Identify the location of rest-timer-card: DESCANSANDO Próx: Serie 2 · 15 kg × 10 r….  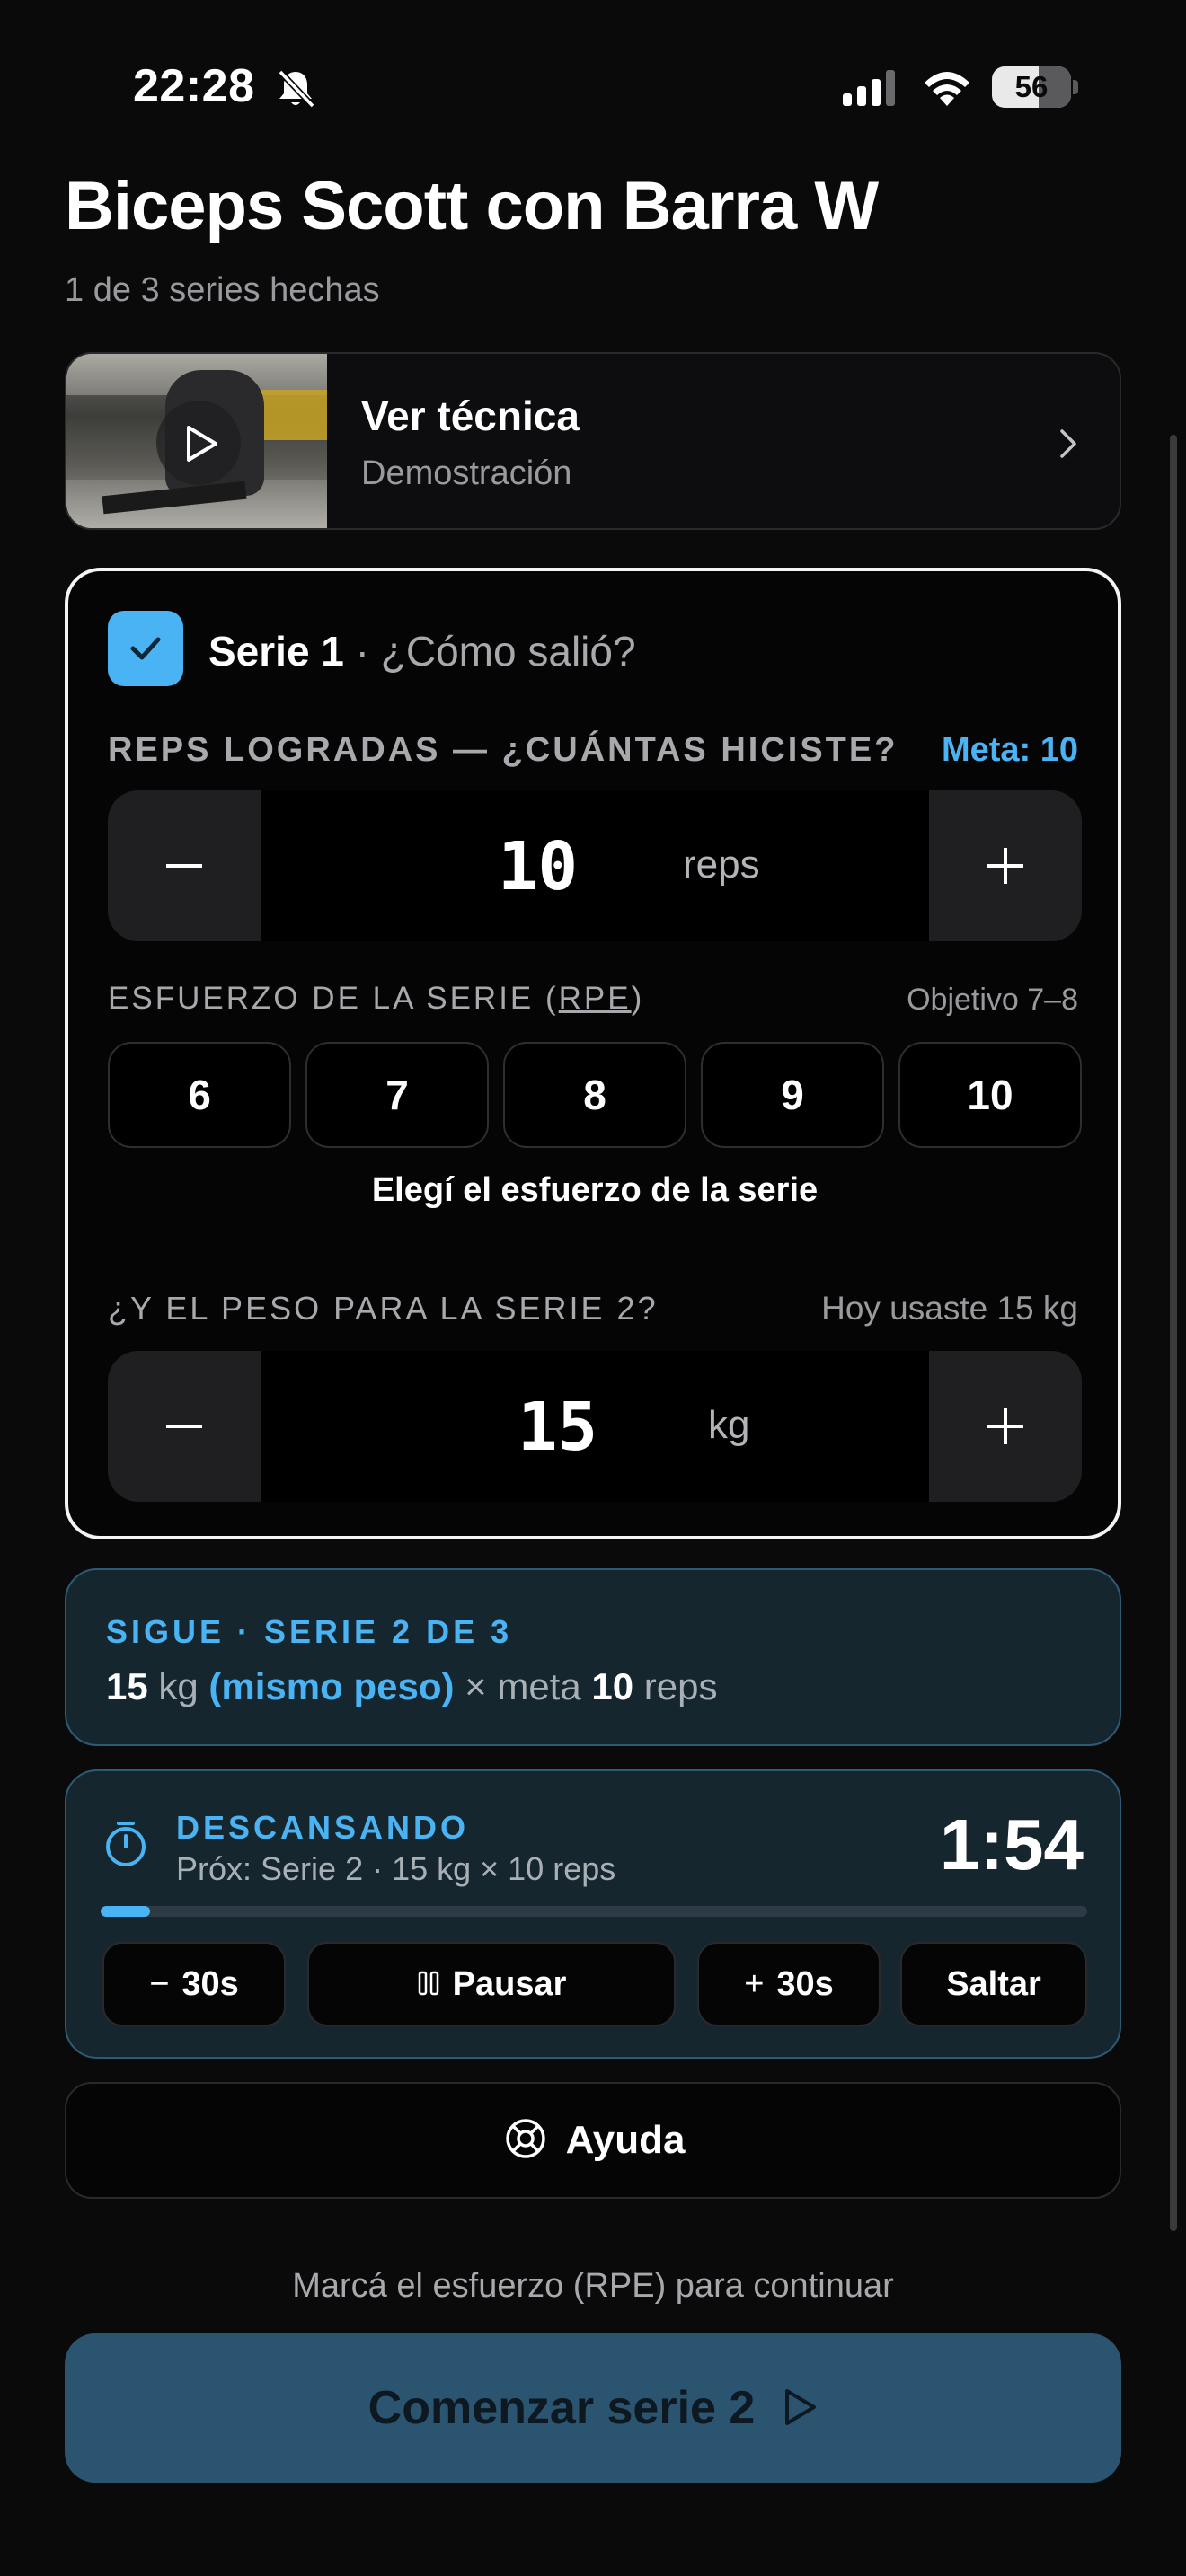
(593, 1914).